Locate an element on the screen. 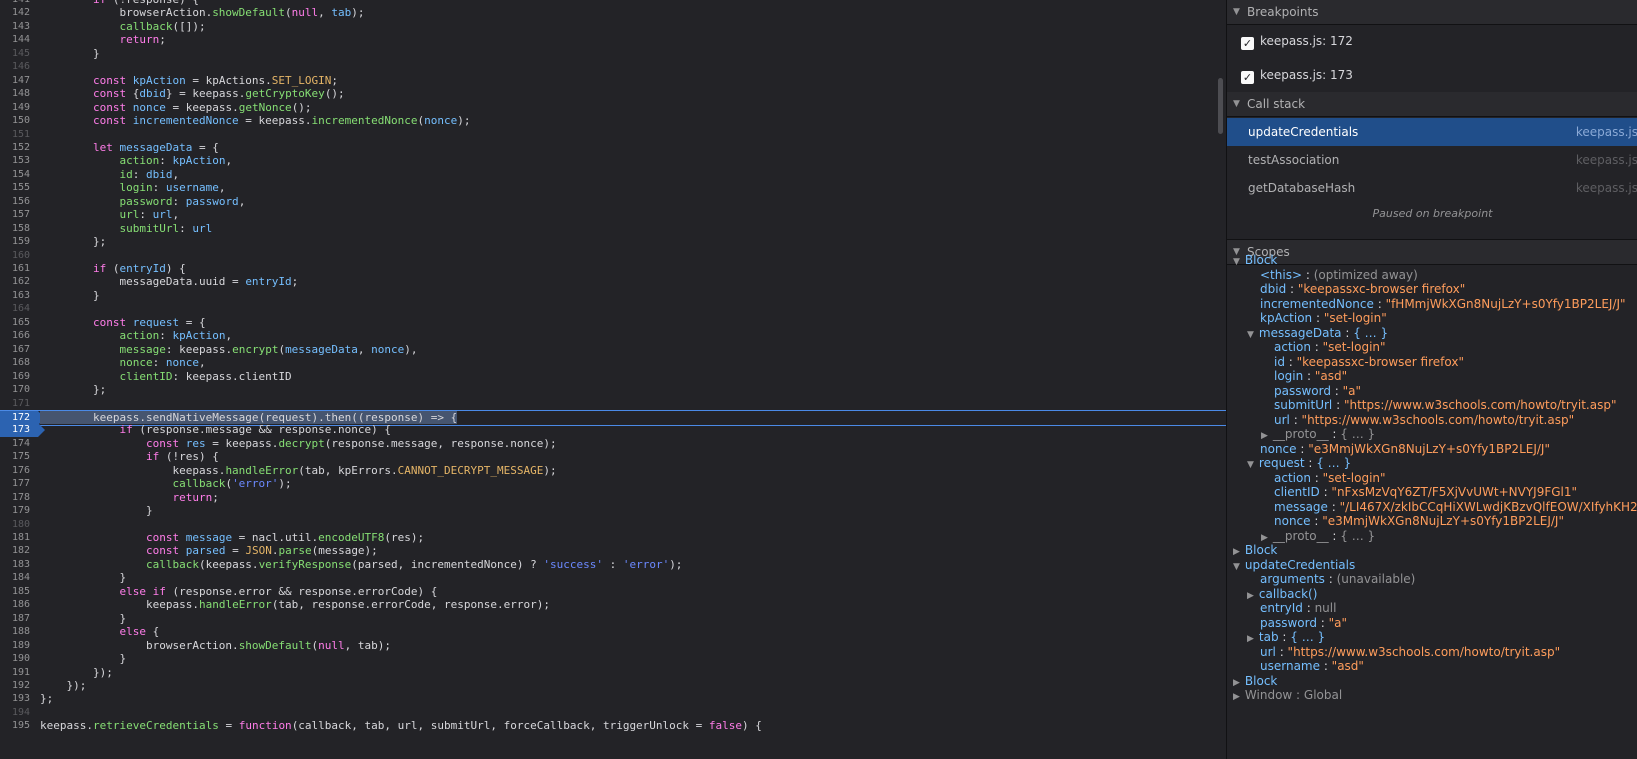 This screenshot has width=1637, height=759. line-number: 160 is located at coordinates (15, 256).